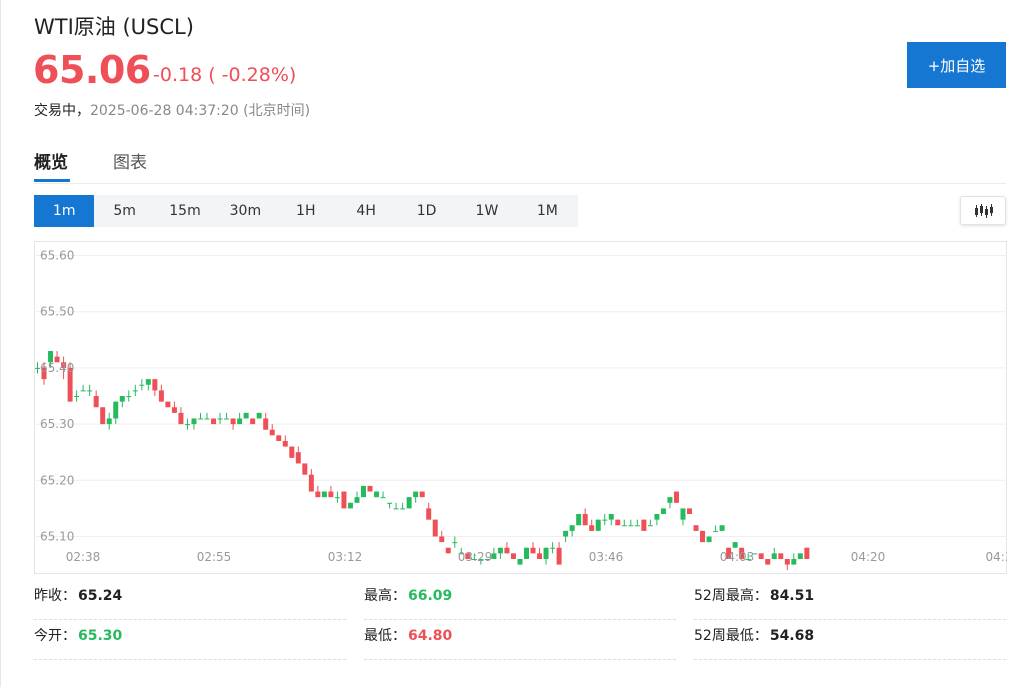 The height and width of the screenshot is (687, 1033). Describe the element at coordinates (737, 557) in the screenshot. I see `x-tick-label: 04:03` at that location.